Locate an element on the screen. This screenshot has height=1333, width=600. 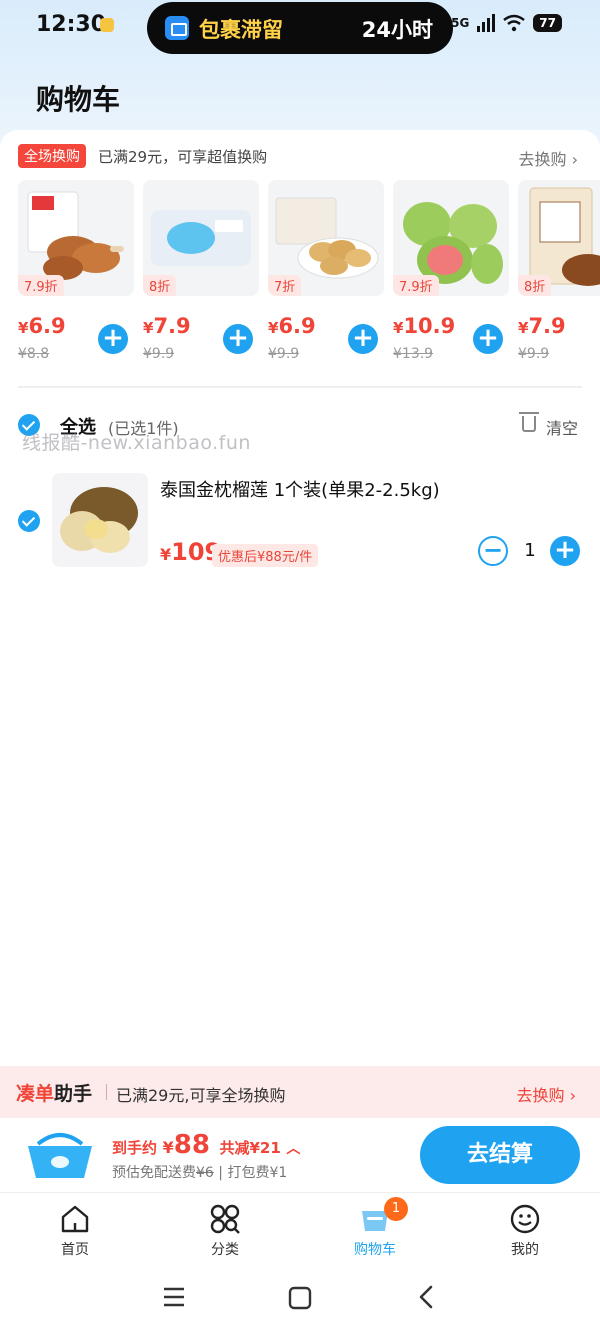
basket-icon is located at coordinates (60, 1155).